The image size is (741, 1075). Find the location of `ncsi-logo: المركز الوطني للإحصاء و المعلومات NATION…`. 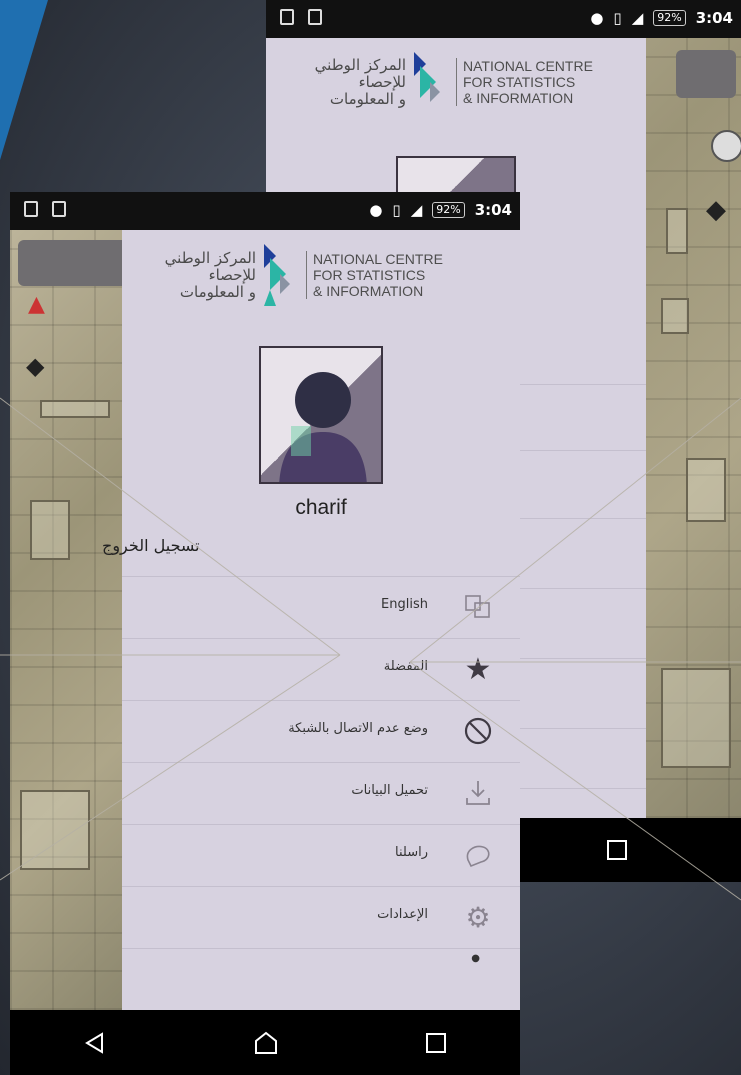

ncsi-logo: المركز الوطني للإحصاء و المعلومات NATION… is located at coordinates (284, 275).